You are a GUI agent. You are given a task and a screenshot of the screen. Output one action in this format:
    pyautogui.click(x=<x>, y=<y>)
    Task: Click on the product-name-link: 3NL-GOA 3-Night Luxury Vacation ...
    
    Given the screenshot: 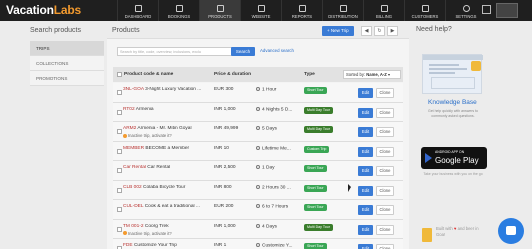 What is the action you would take?
    pyautogui.click(x=169, y=89)
    